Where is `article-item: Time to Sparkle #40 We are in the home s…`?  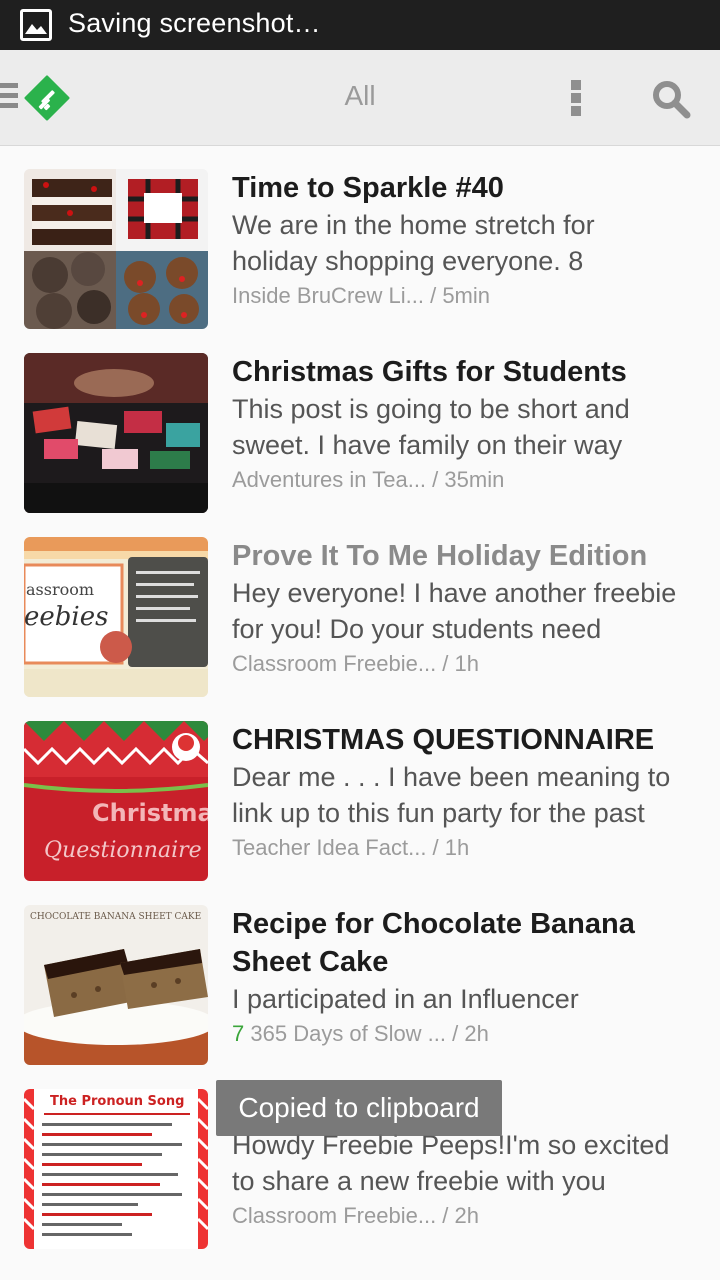
article-item: Time to Sparkle #40 We are in the home s… is located at coordinates (360, 239).